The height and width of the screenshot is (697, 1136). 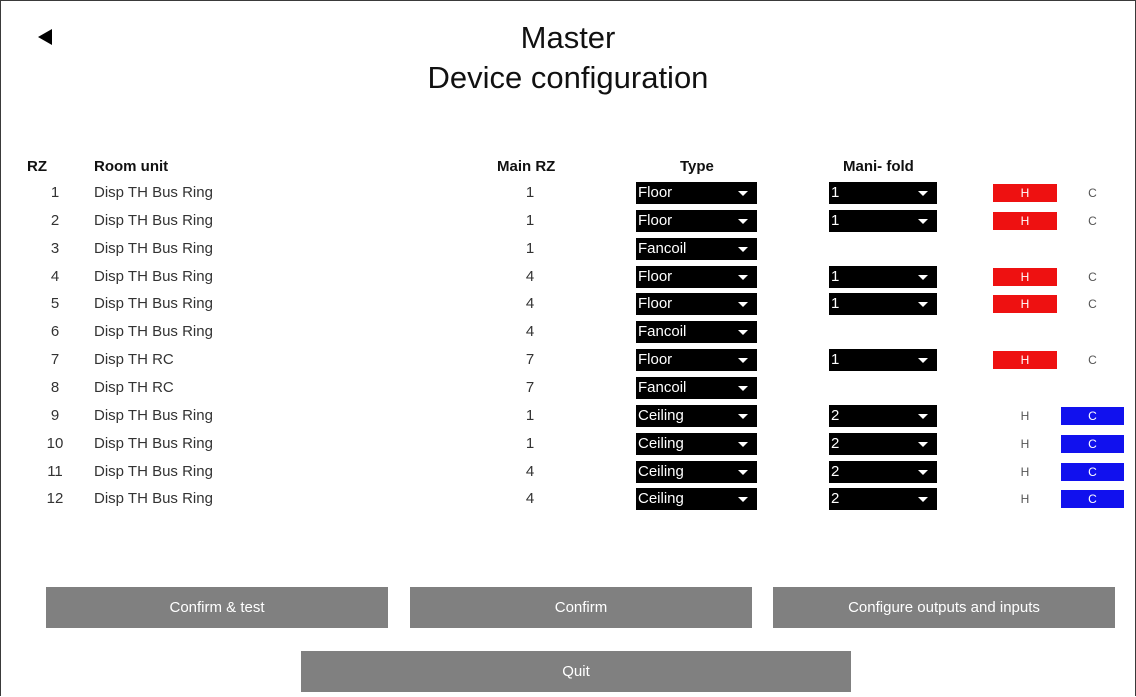 I want to click on rz-number: 4, so click(x=55, y=276).